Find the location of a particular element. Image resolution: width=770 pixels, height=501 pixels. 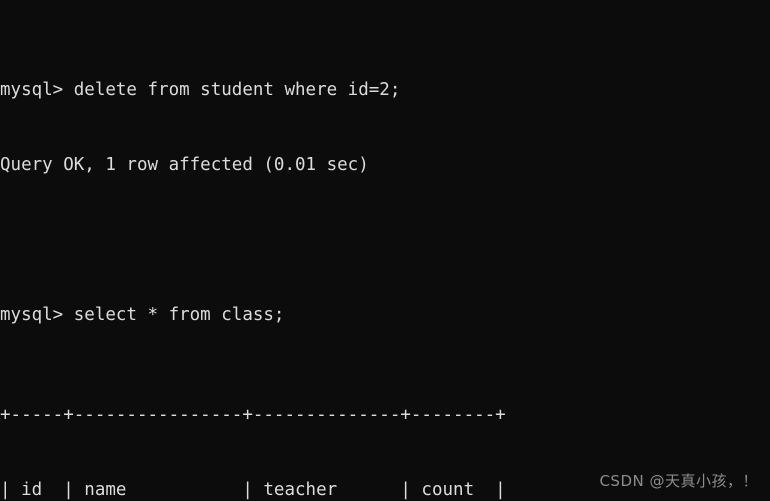

csdn-watermark: CSDN @天真小孩，！ is located at coordinates (678, 481).